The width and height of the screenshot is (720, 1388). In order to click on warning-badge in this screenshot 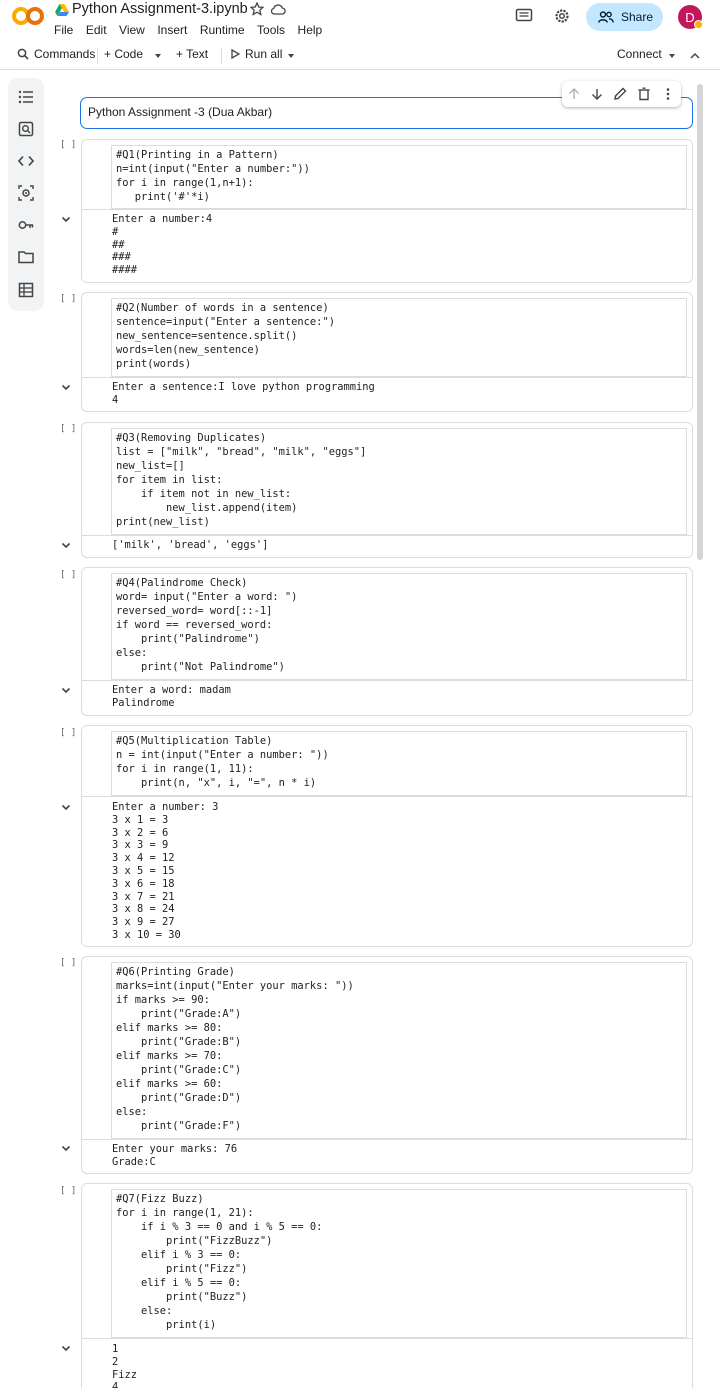, I will do `click(698, 24)`.